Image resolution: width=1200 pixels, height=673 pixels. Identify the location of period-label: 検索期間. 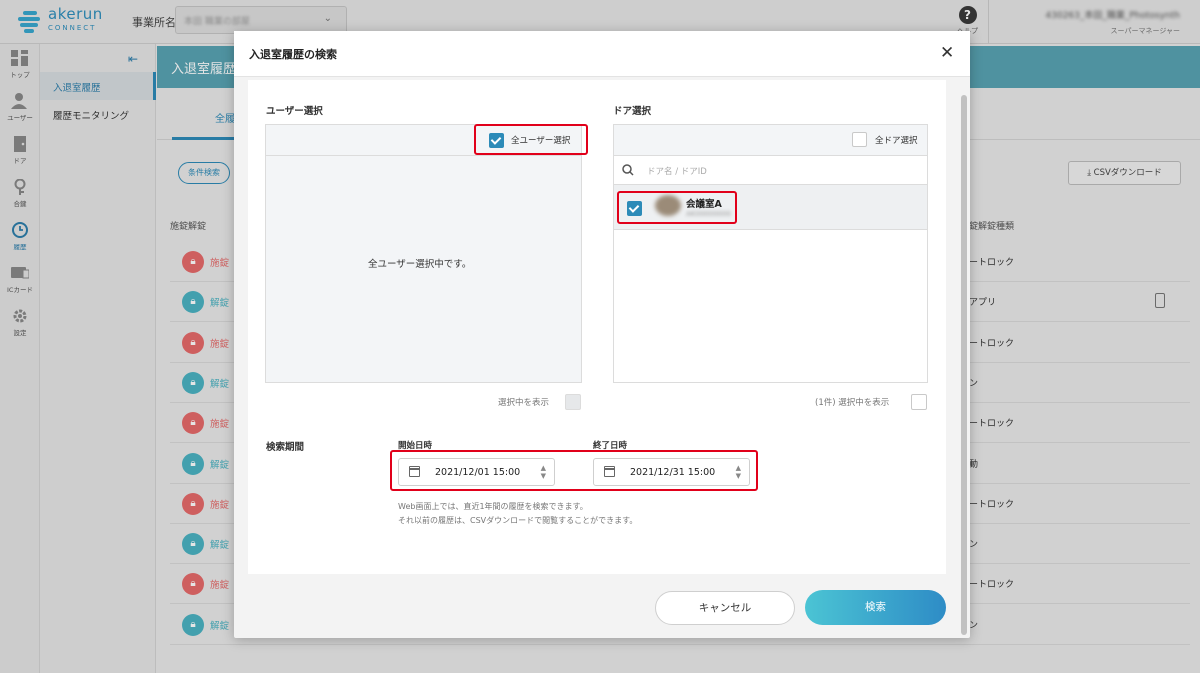
(285, 447).